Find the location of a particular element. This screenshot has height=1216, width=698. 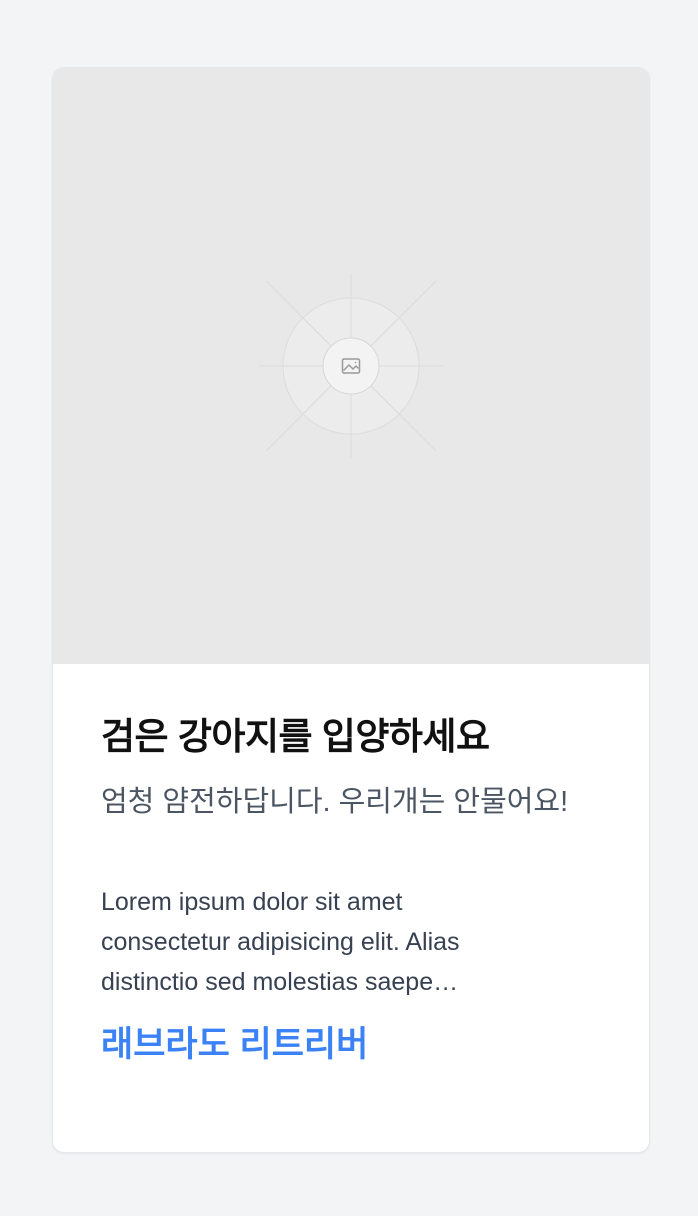

image-placeholder-graphic is located at coordinates (351, 366).